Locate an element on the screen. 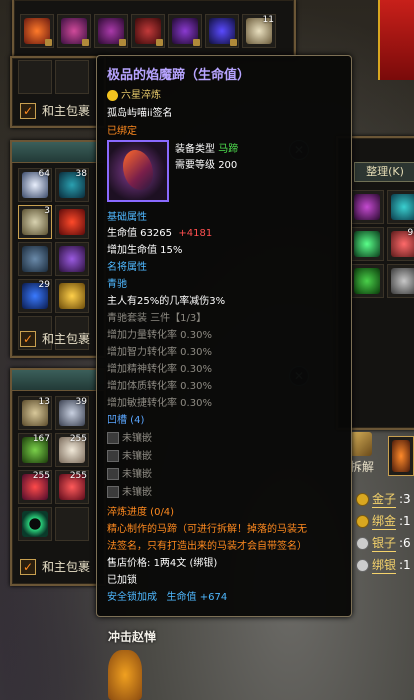 This screenshot has width=414, height=700. bag-slot: 167 is located at coordinates (35, 450).